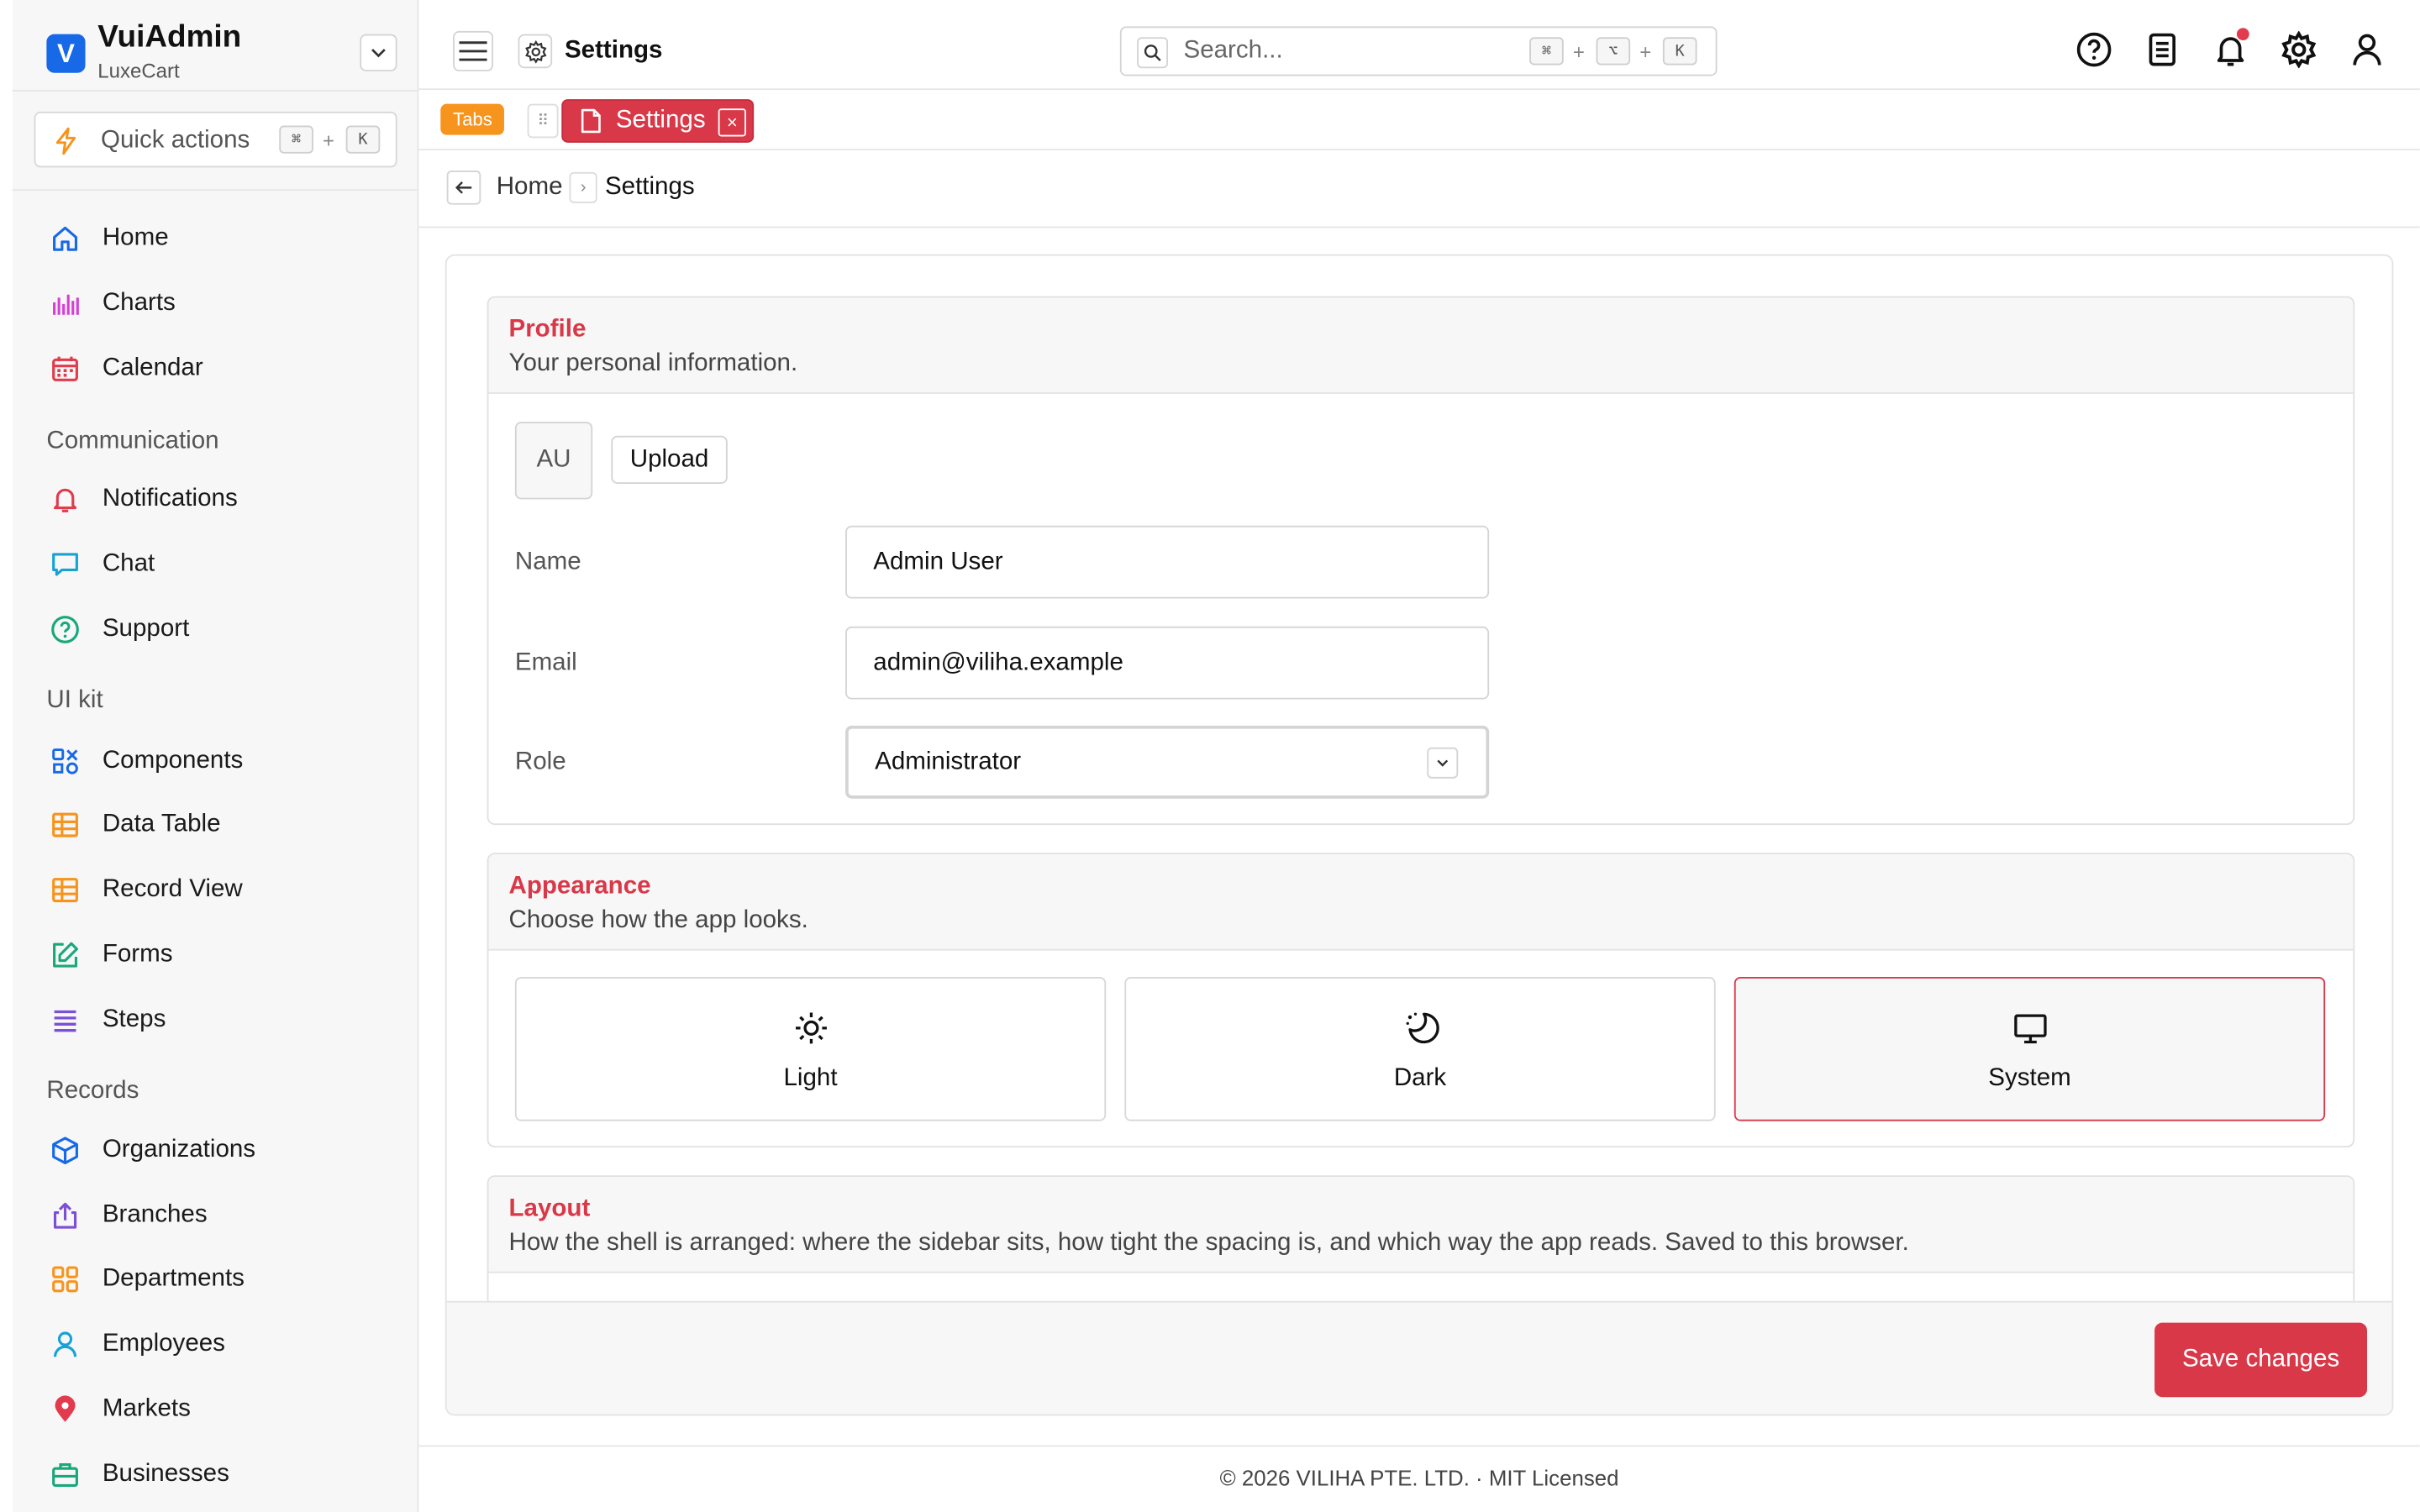  Describe the element at coordinates (543, 121) in the screenshot. I see `drag-handle-icon: ⠿` at that location.